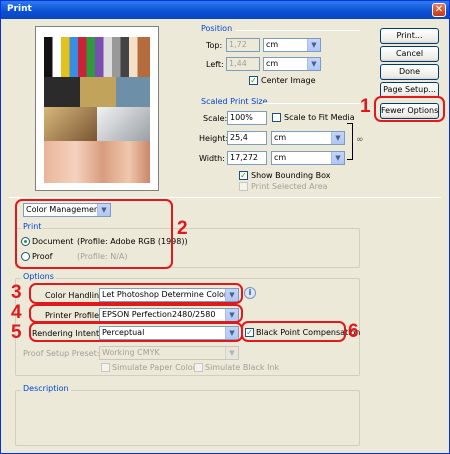 This screenshot has width=450, height=454. What do you see at coordinates (19, 9) in the screenshot?
I see `window-title: Print` at bounding box center [19, 9].